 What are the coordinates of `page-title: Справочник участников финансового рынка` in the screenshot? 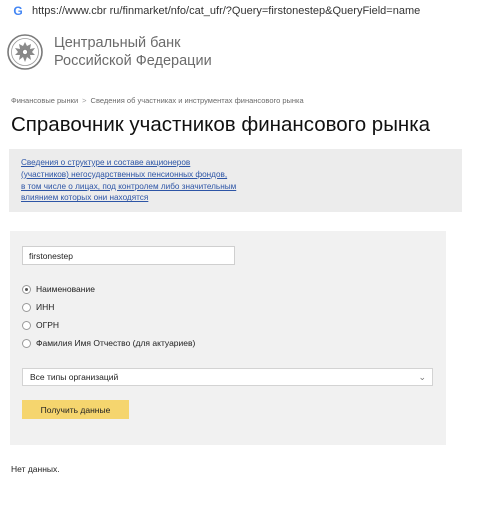 It's located at (221, 124).